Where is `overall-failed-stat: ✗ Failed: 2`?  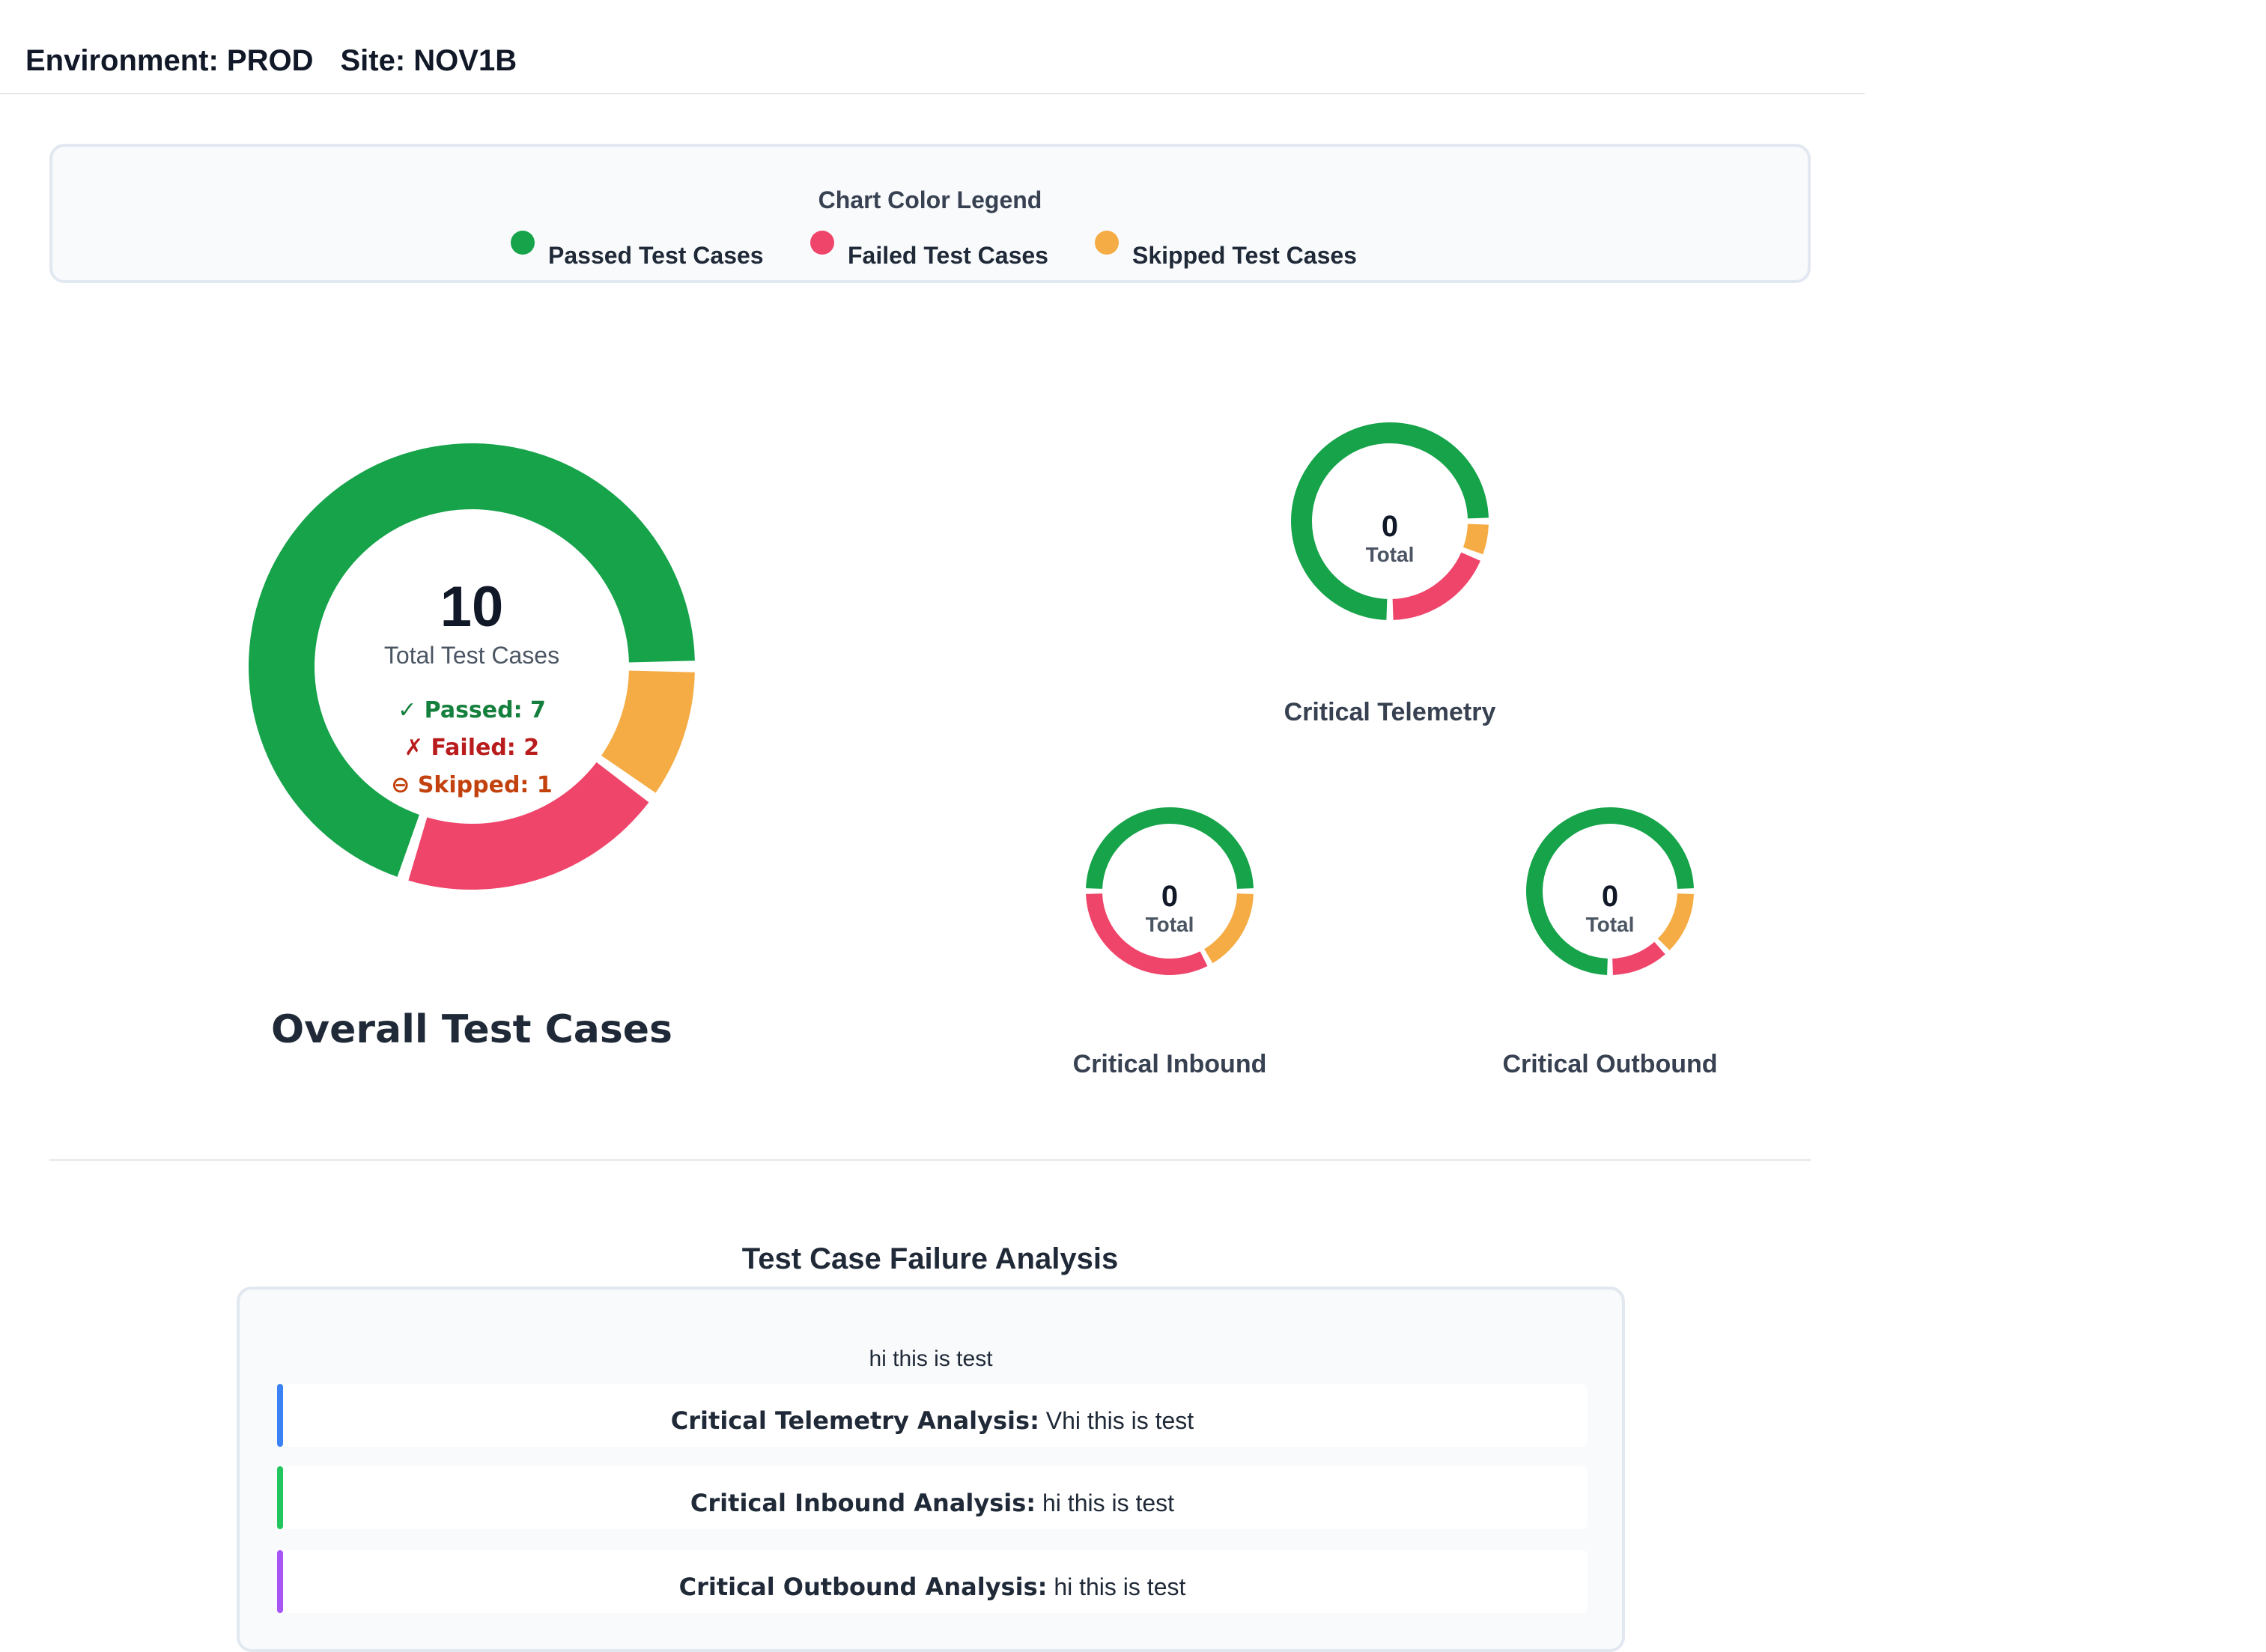
overall-failed-stat: ✗ Failed: 2 is located at coordinates (472, 748).